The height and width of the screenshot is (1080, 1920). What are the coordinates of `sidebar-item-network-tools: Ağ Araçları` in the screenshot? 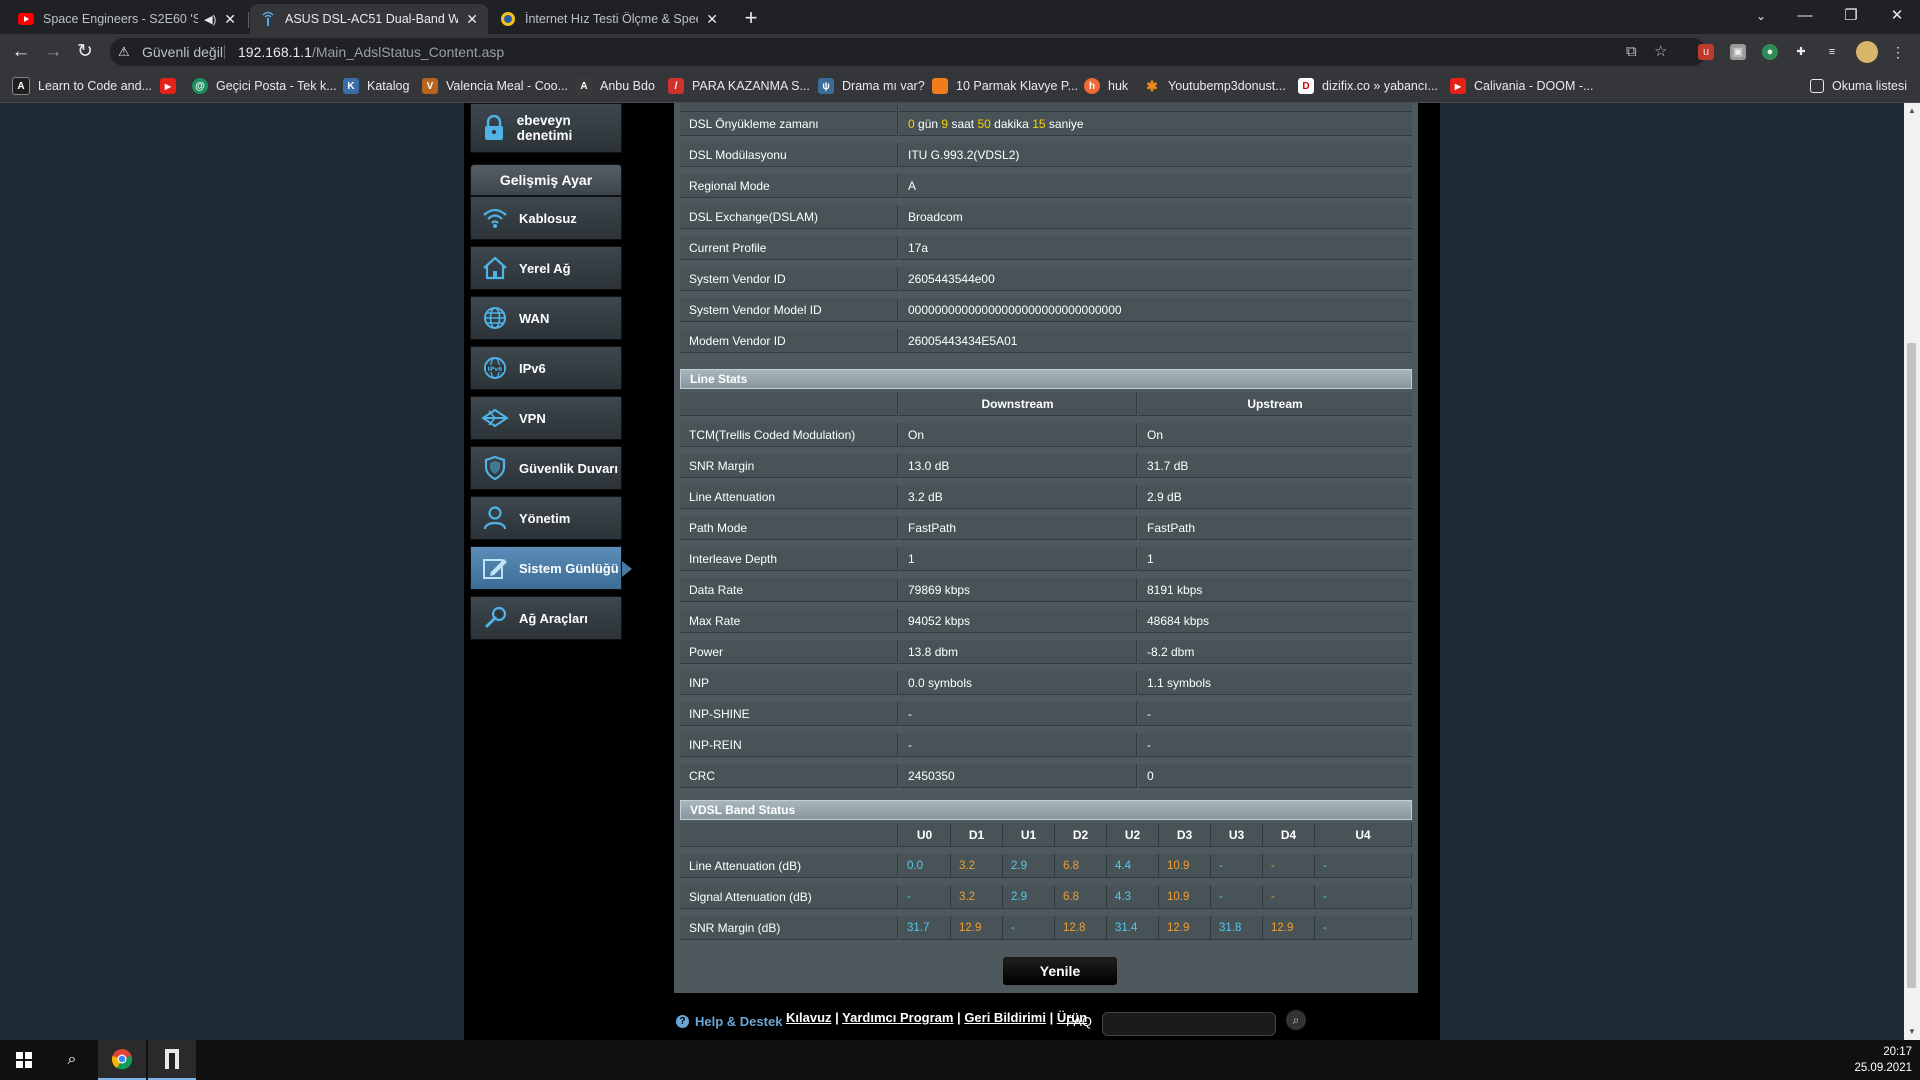 It's located at (546, 618).